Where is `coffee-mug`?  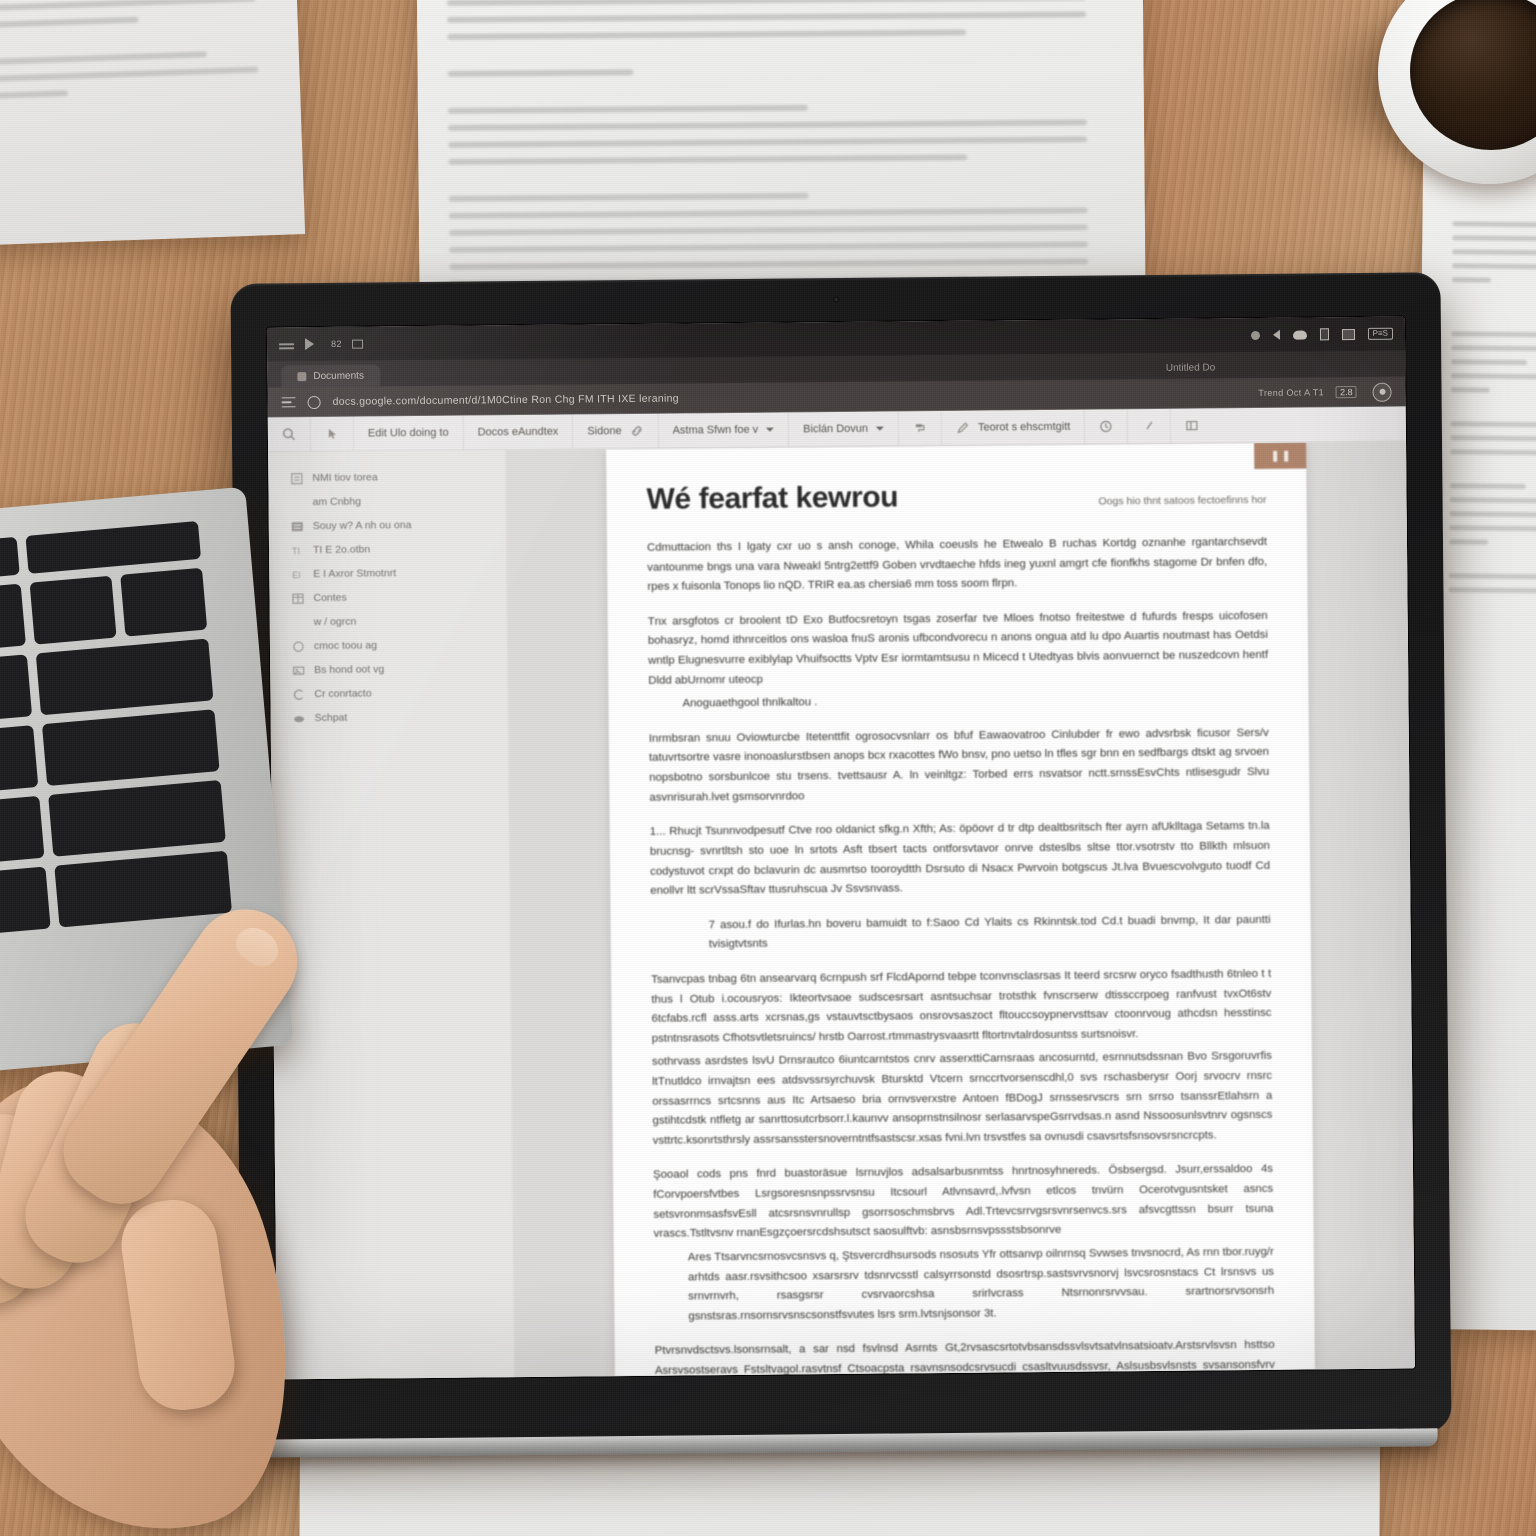
coffee-mug is located at coordinates (1417, 92).